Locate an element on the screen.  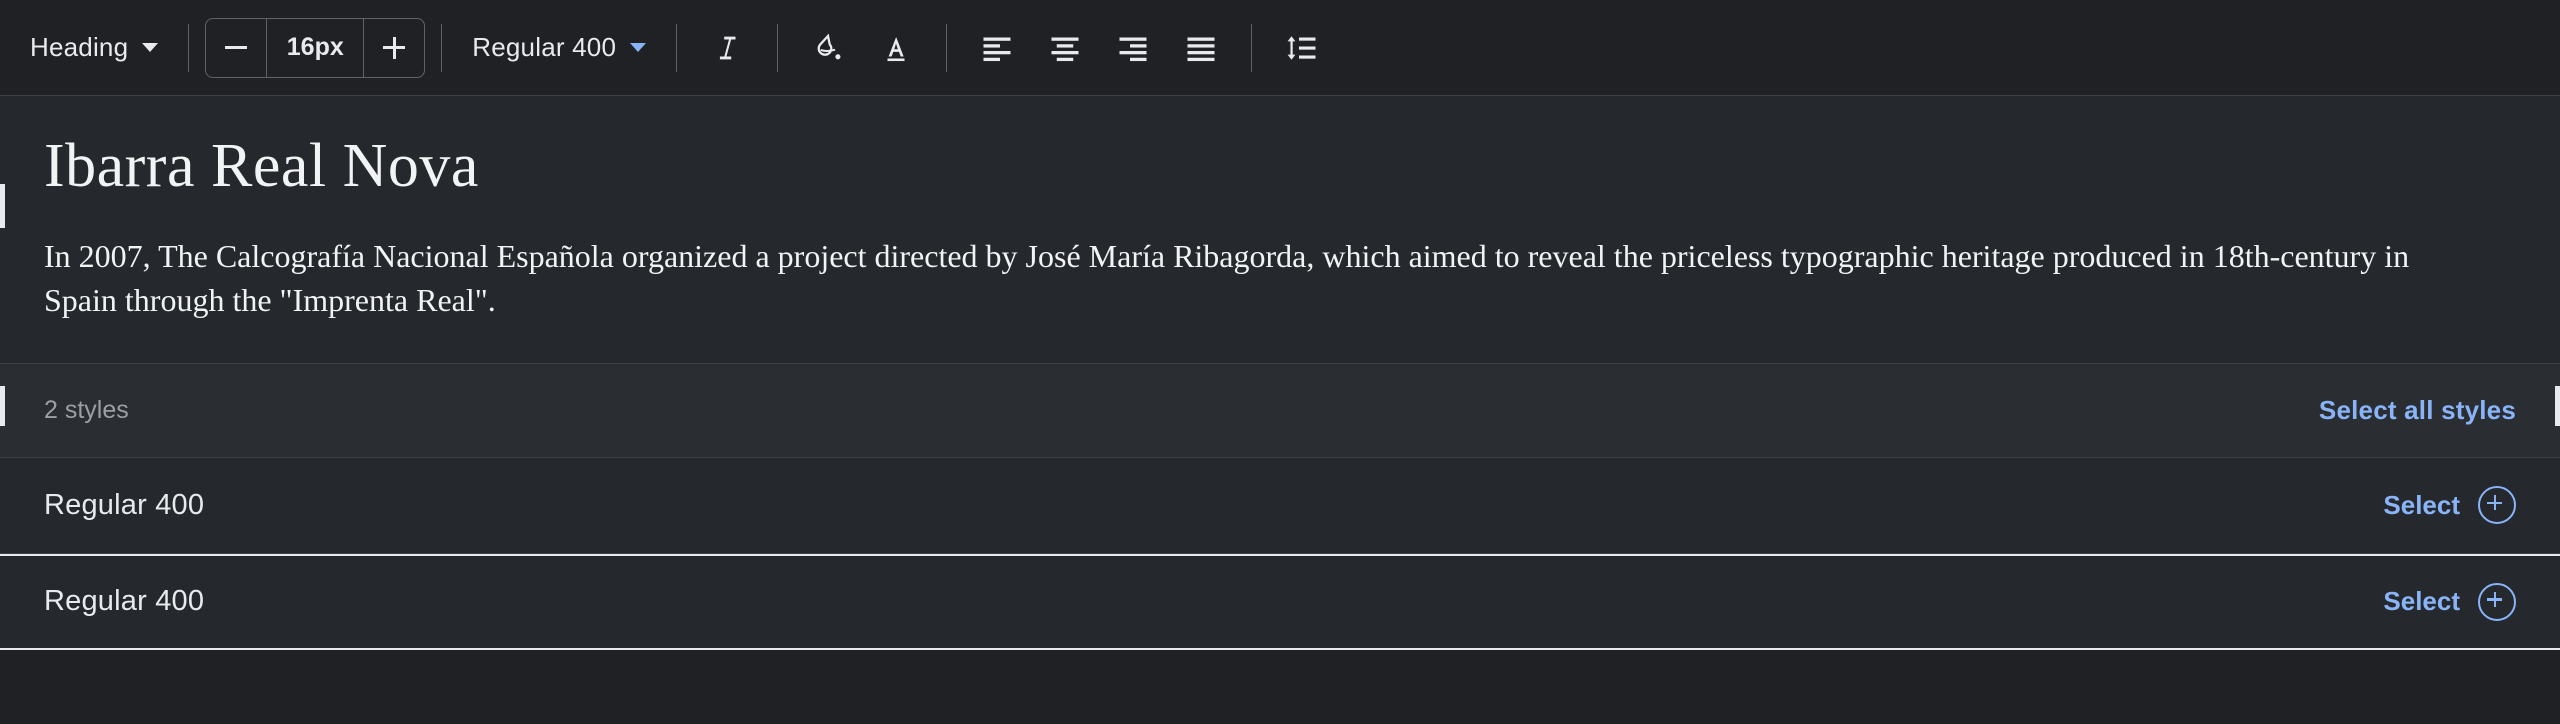
heading-style-dropdown: Heading is located at coordinates (94, 47).